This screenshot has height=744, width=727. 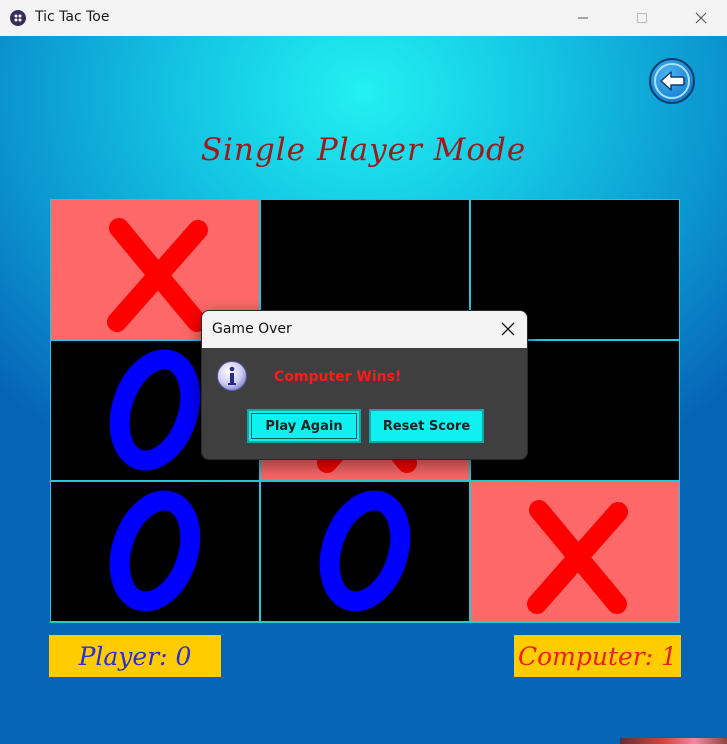 I want to click on x-mark, so click(x=577, y=557).